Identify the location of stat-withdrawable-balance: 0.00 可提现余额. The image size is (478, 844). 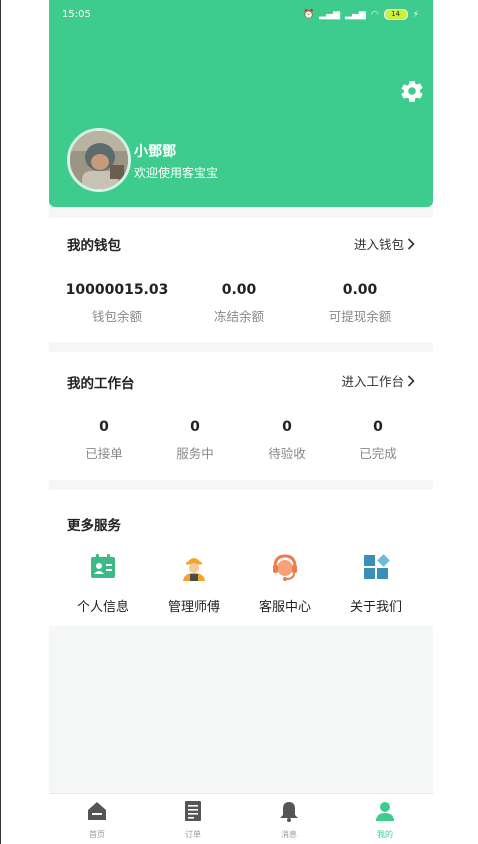
(360, 303).